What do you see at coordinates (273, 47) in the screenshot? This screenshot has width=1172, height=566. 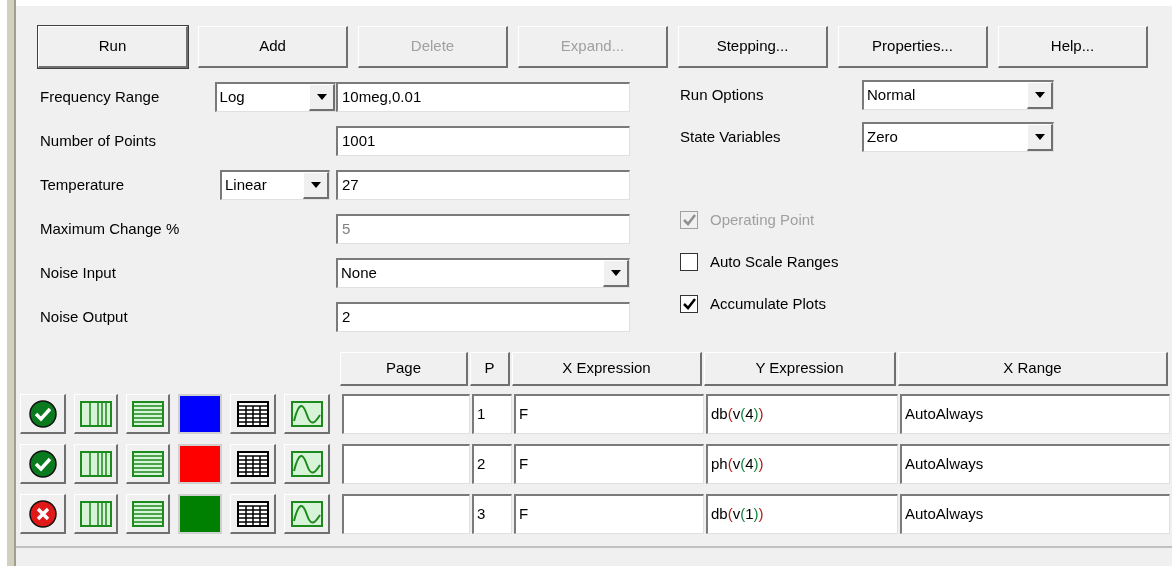 I see `toolbar-button: Add` at bounding box center [273, 47].